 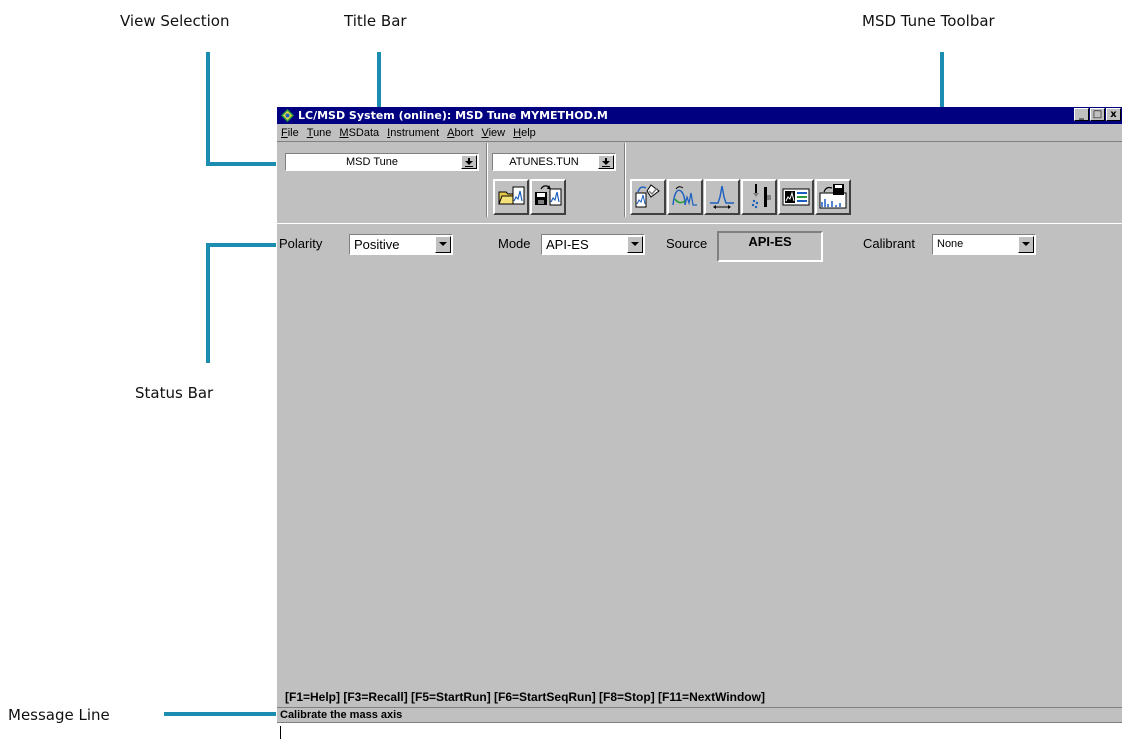 What do you see at coordinates (175, 21) in the screenshot?
I see `view-selection-callout: View Selection` at bounding box center [175, 21].